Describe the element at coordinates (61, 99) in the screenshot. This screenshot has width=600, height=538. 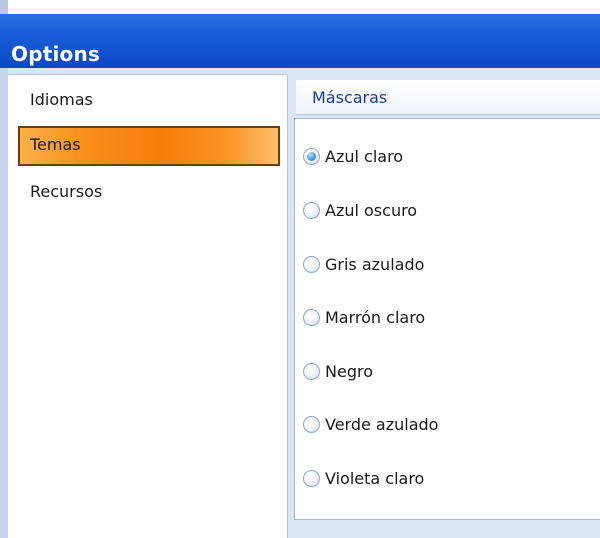
I see `nav-item-label: Idiomas` at that location.